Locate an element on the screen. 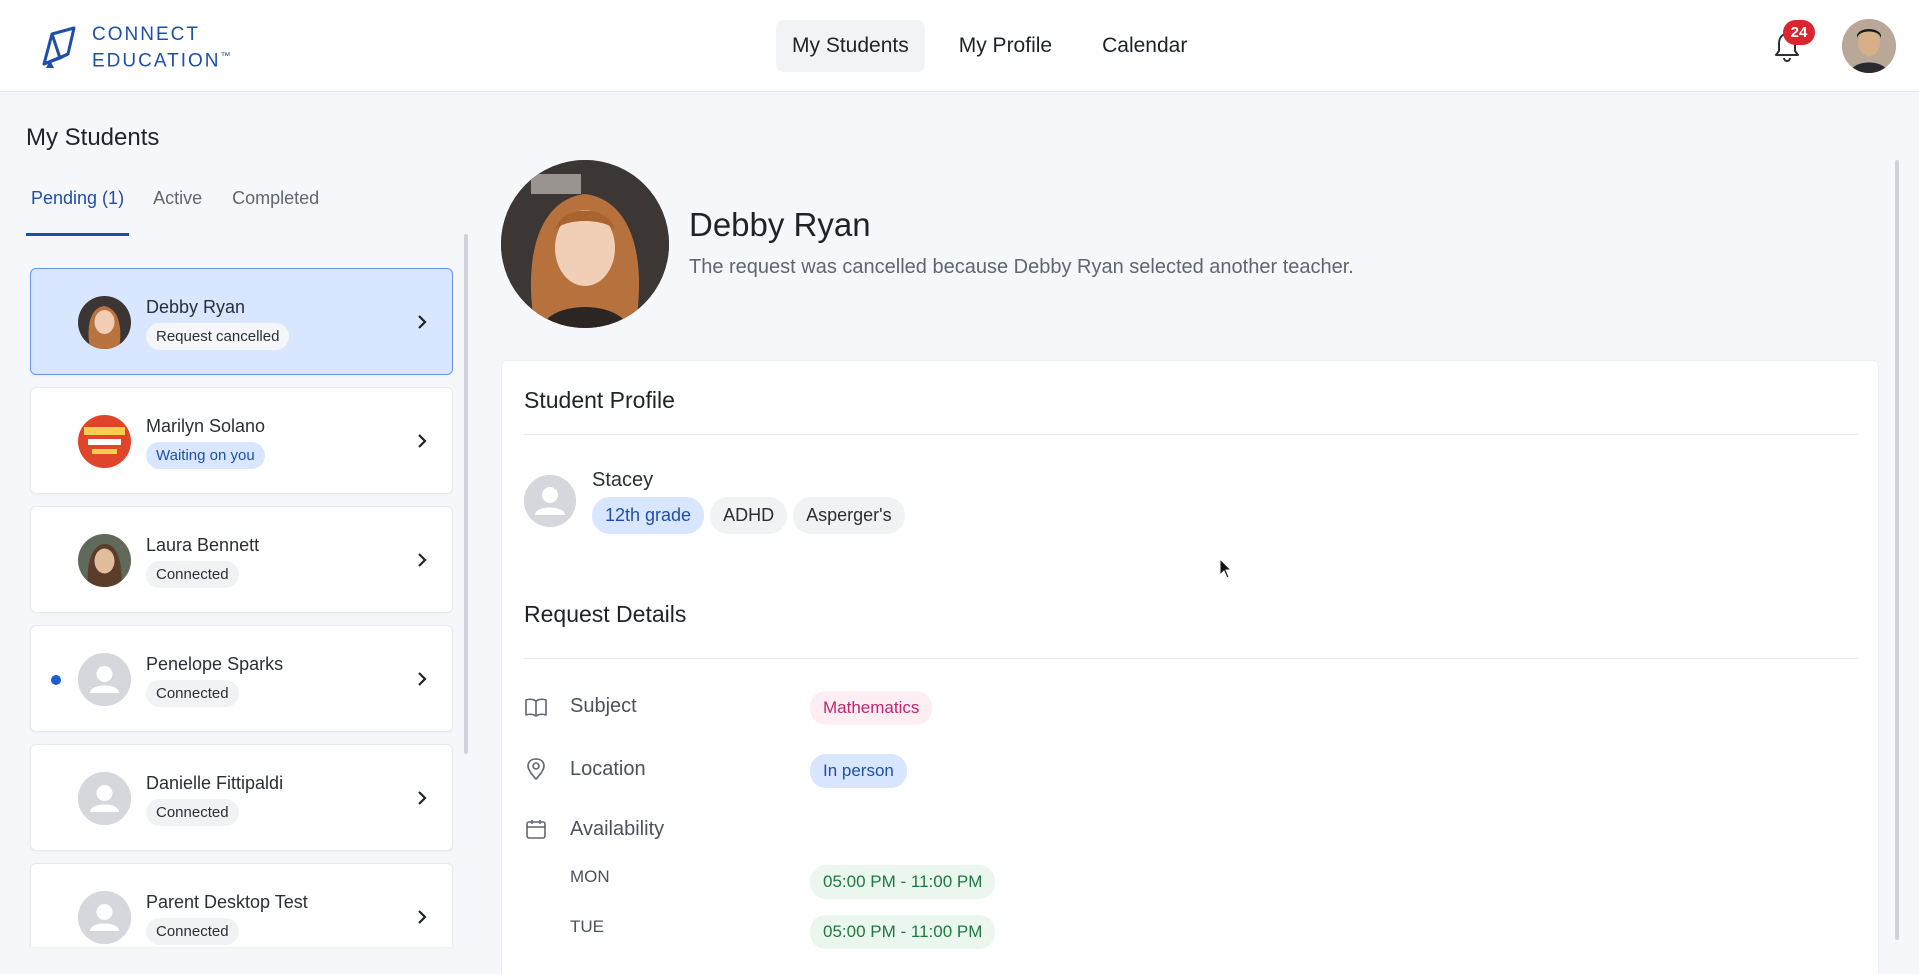 The height and width of the screenshot is (974, 1919). student-list-scrollbar is located at coordinates (466, 494).